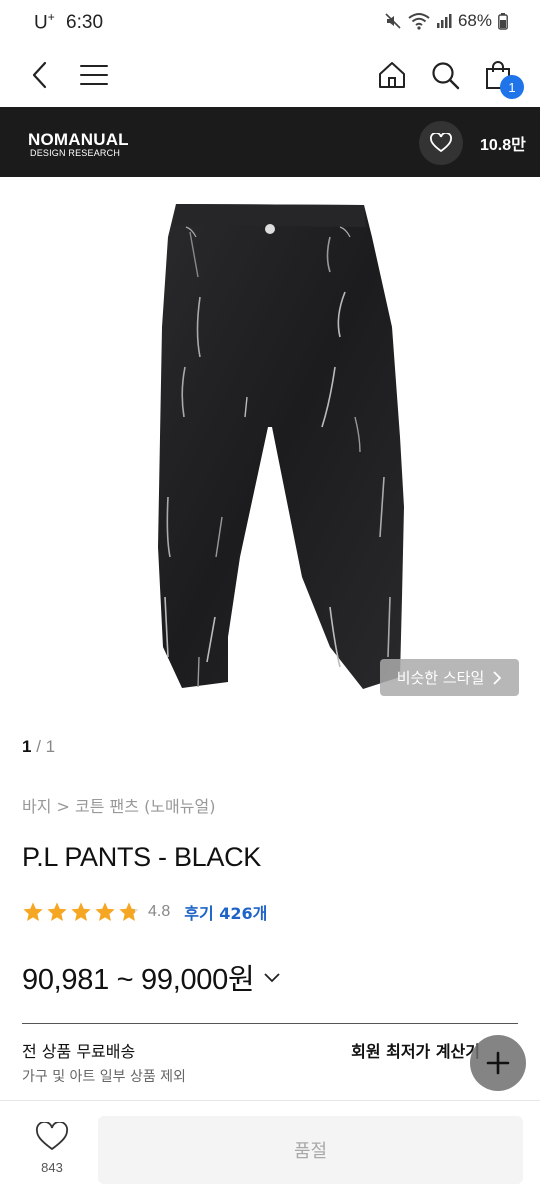 The image size is (540, 1200). What do you see at coordinates (138, 980) in the screenshot?
I see `price: 90,981 ~ 99,000원` at bounding box center [138, 980].